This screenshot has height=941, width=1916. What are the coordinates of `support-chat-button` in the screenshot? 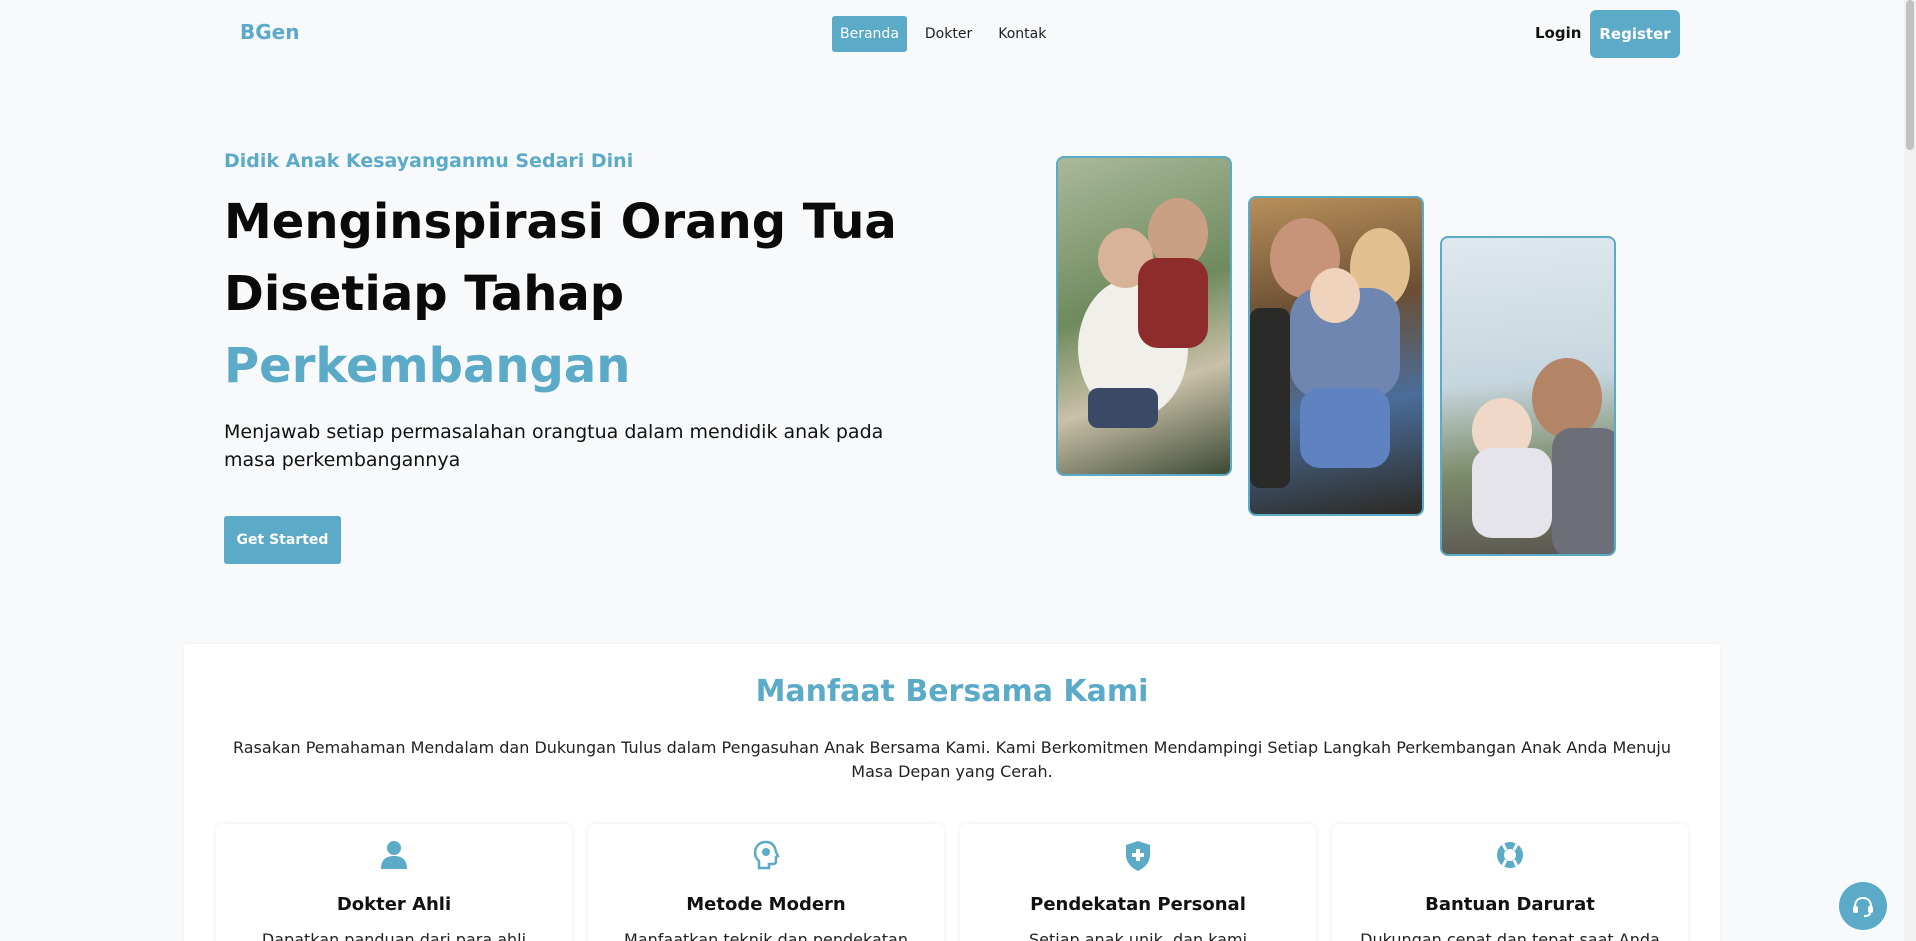 It's located at (1863, 906).